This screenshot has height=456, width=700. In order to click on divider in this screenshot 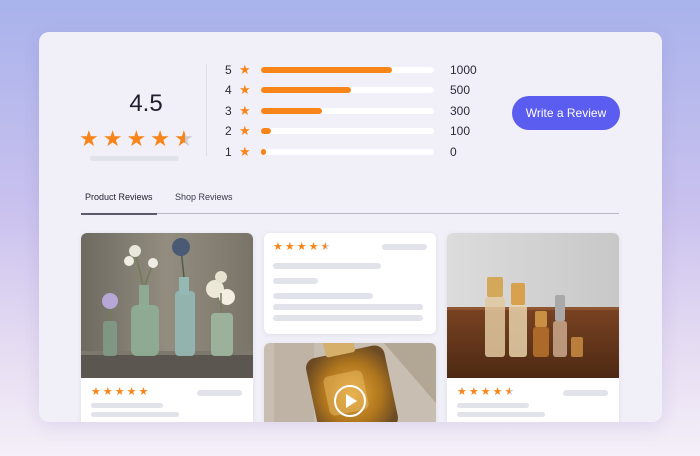, I will do `click(206, 110)`.